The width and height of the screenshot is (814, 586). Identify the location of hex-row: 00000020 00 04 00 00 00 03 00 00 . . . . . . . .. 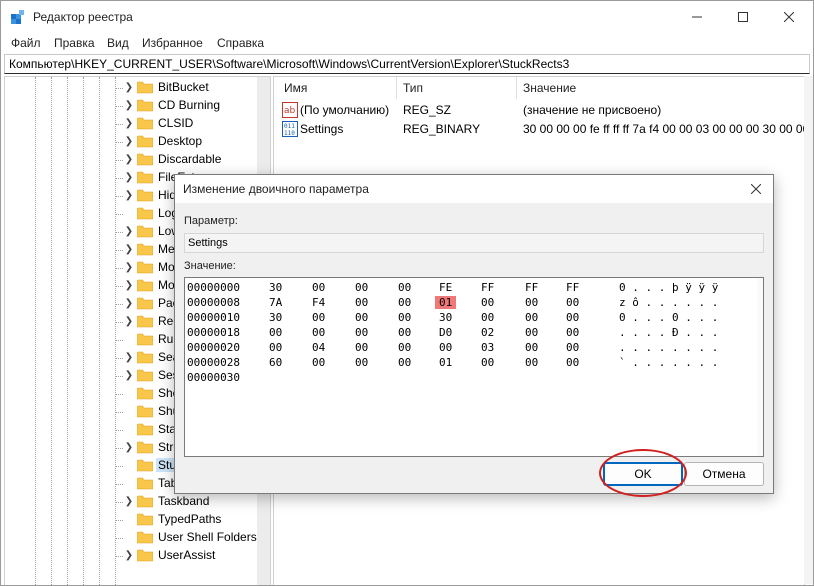
(474, 348).